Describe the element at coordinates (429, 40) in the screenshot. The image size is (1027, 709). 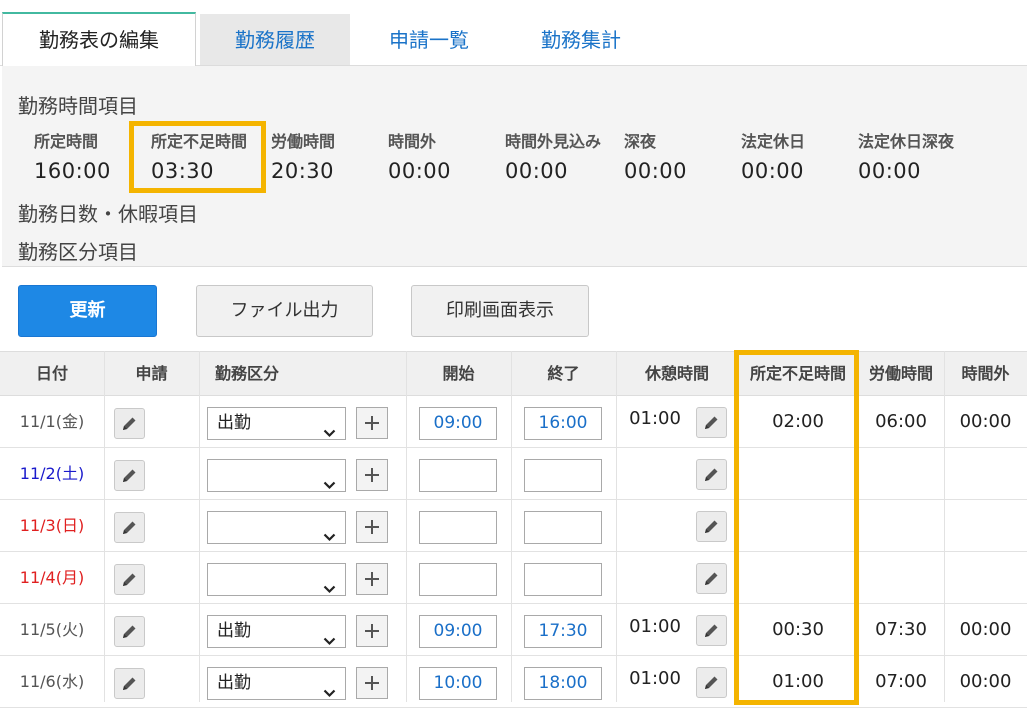
I see `tab-request-list: 申請一覧` at that location.